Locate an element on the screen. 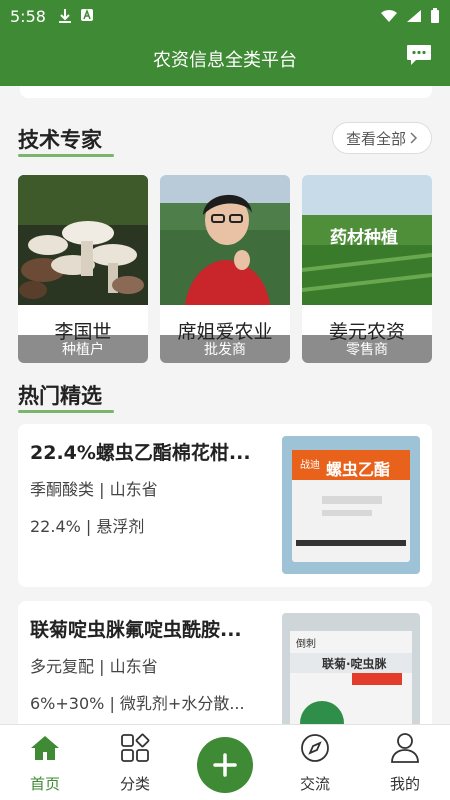 This screenshot has height=800, width=450. package-name: 螺虫乙酯 is located at coordinates (358, 469).